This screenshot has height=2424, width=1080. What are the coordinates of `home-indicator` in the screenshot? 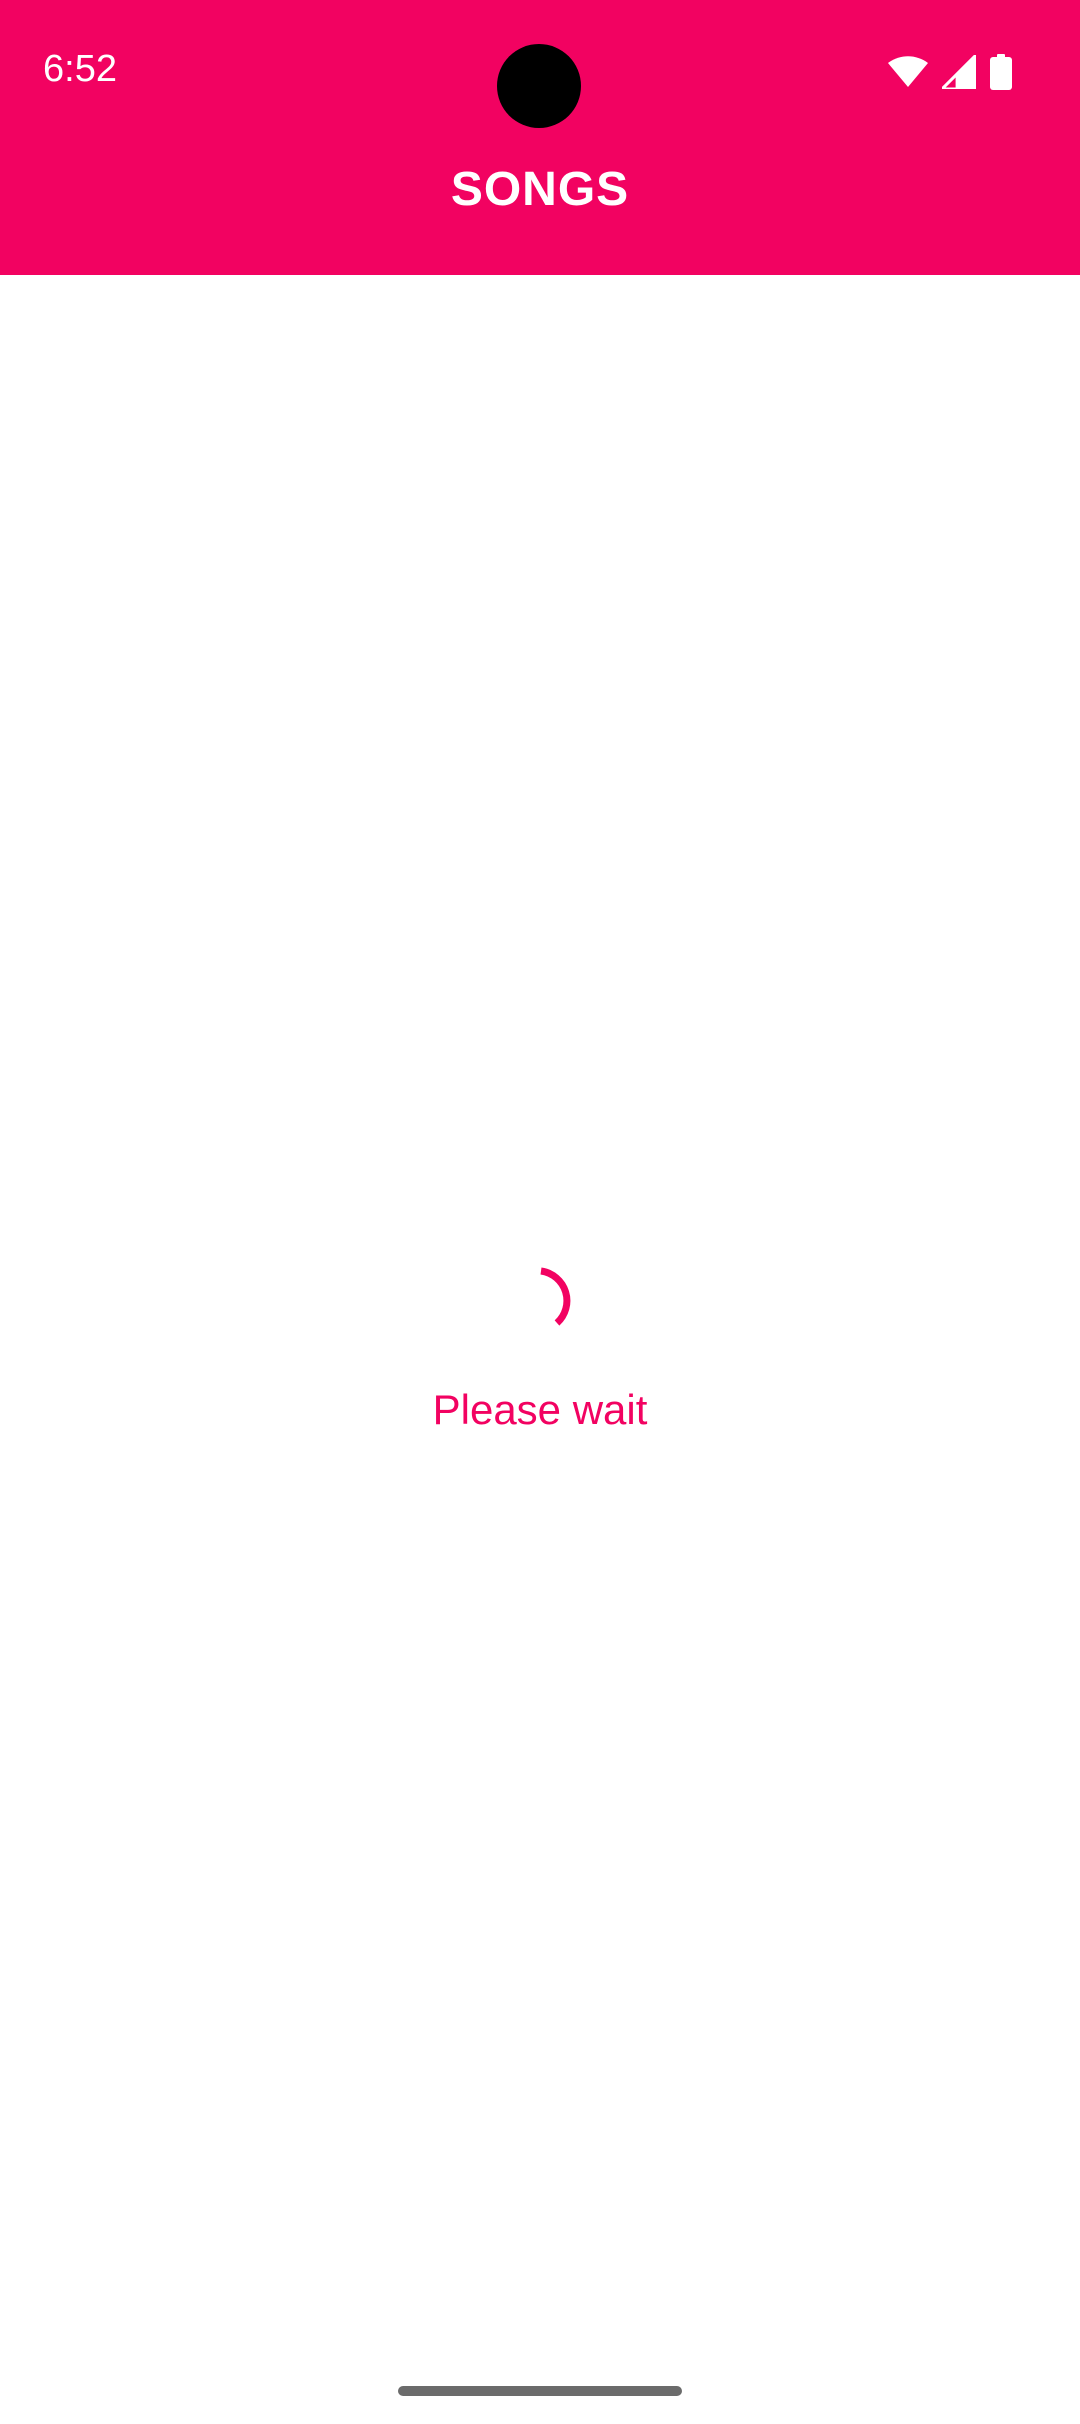 It's located at (540, 2391).